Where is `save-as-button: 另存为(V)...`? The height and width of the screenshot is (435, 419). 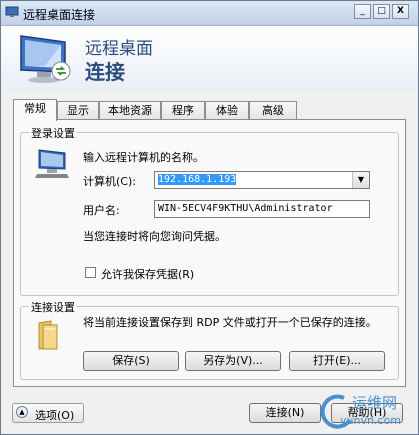 save-as-button: 另存为(V)... is located at coordinates (233, 361).